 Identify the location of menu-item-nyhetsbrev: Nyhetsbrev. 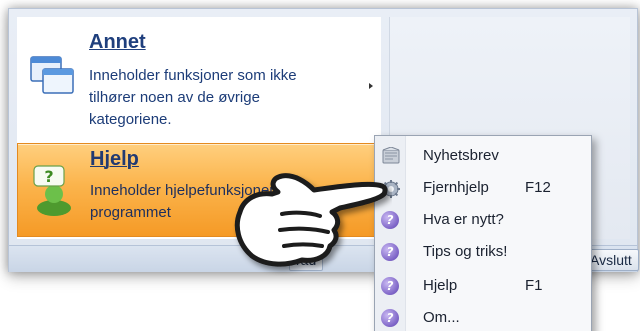
(483, 156).